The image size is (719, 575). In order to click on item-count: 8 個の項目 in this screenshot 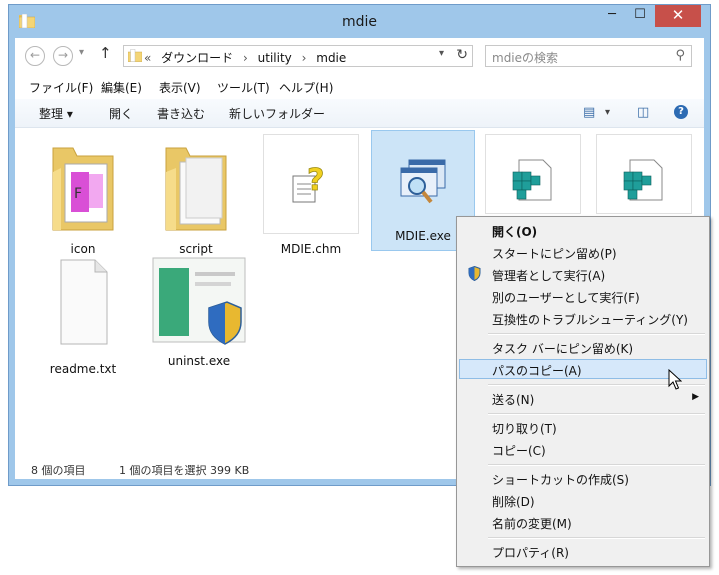, I will do `click(58, 470)`.